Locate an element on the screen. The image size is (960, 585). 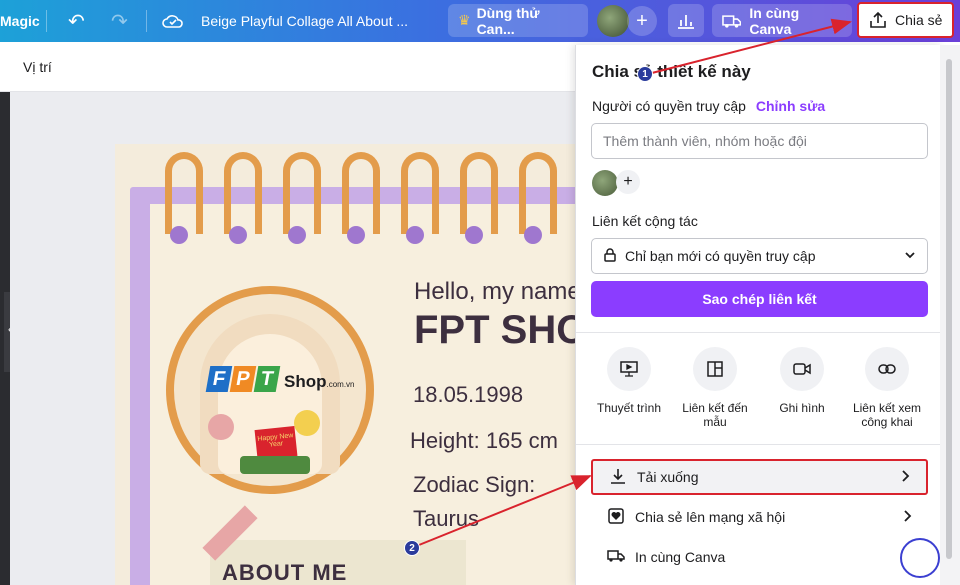
step-badge-2: 2 is located at coordinates (412, 548).